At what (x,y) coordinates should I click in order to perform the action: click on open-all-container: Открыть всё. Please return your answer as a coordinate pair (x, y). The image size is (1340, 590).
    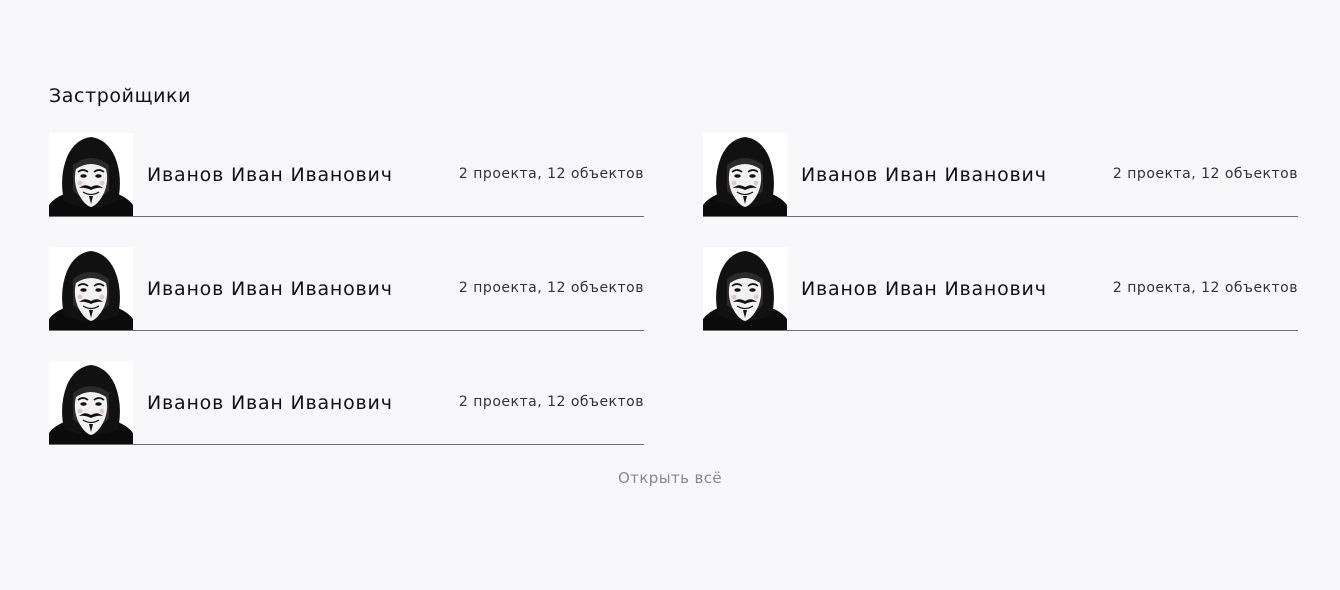
    Looking at the image, I should click on (670, 478).